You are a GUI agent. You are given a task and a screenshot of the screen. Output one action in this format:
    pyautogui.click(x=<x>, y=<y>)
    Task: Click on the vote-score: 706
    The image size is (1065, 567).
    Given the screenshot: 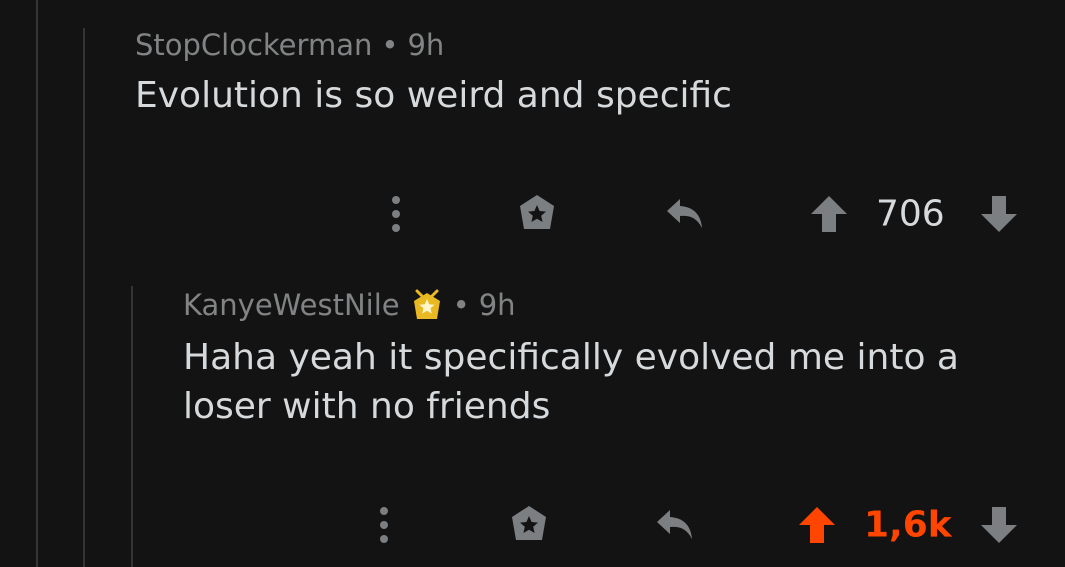 What is the action you would take?
    pyautogui.click(x=910, y=214)
    